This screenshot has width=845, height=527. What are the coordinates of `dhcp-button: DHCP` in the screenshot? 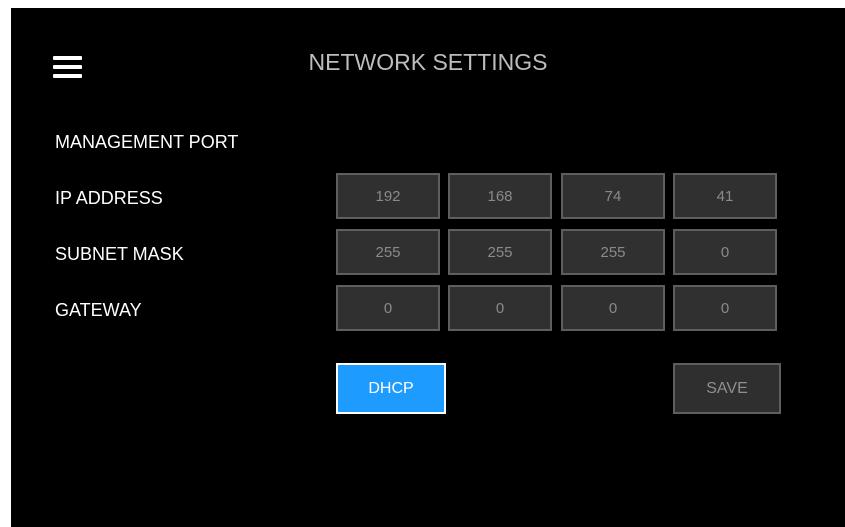 It's located at (391, 388).